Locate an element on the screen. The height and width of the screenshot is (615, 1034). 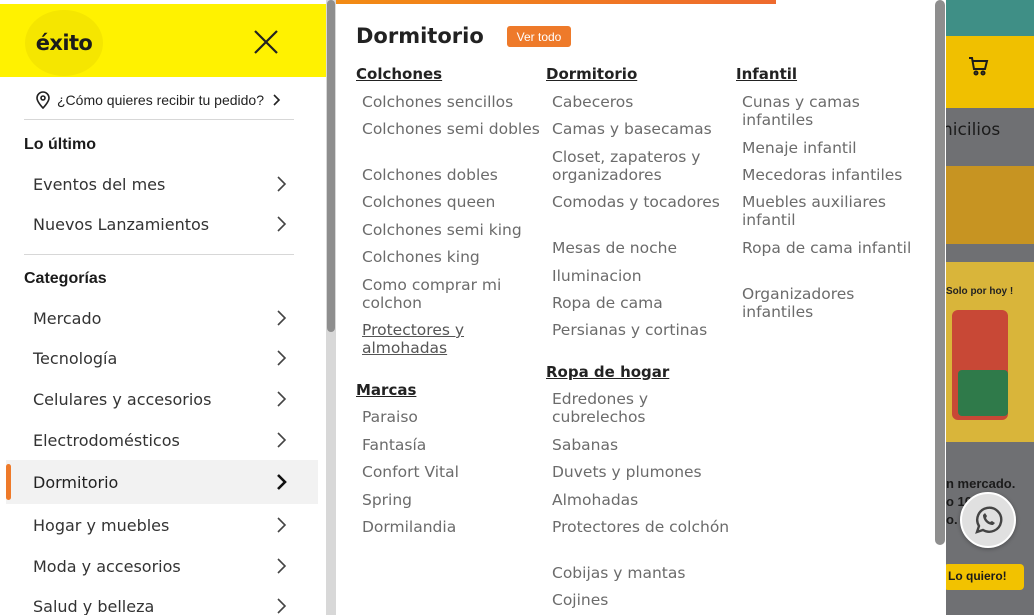
mega-link: Como comprar mi colchon is located at coordinates (452, 294).